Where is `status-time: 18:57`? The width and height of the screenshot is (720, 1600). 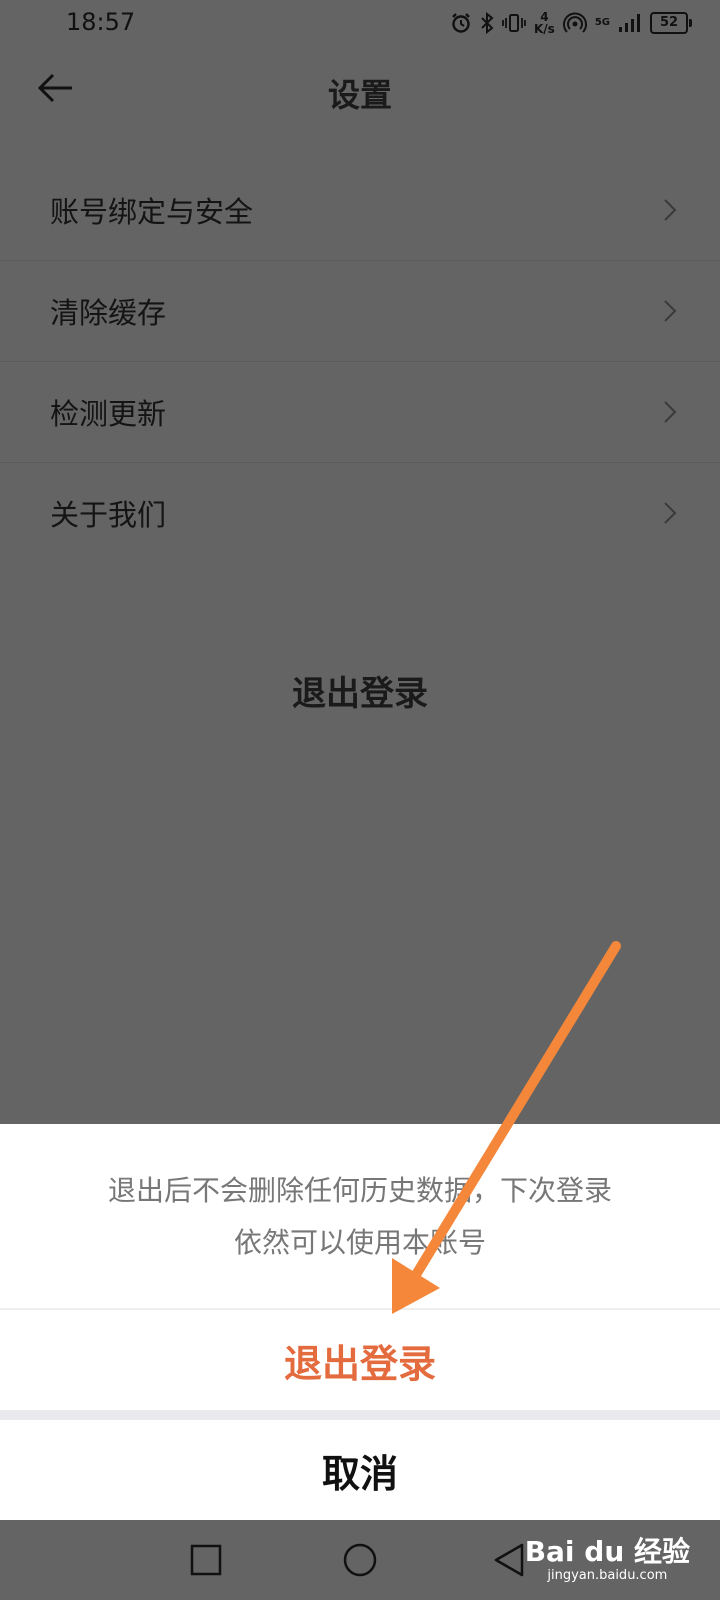 status-time: 18:57 is located at coordinates (101, 22).